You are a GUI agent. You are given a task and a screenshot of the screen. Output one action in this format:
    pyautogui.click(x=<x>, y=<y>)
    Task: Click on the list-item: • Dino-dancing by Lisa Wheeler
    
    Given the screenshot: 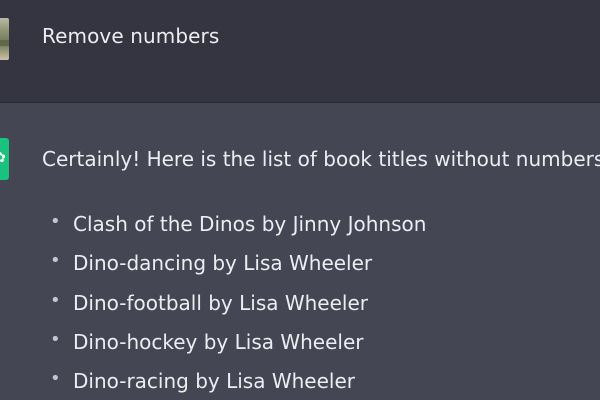 What is the action you would take?
    pyautogui.click(x=234, y=266)
    